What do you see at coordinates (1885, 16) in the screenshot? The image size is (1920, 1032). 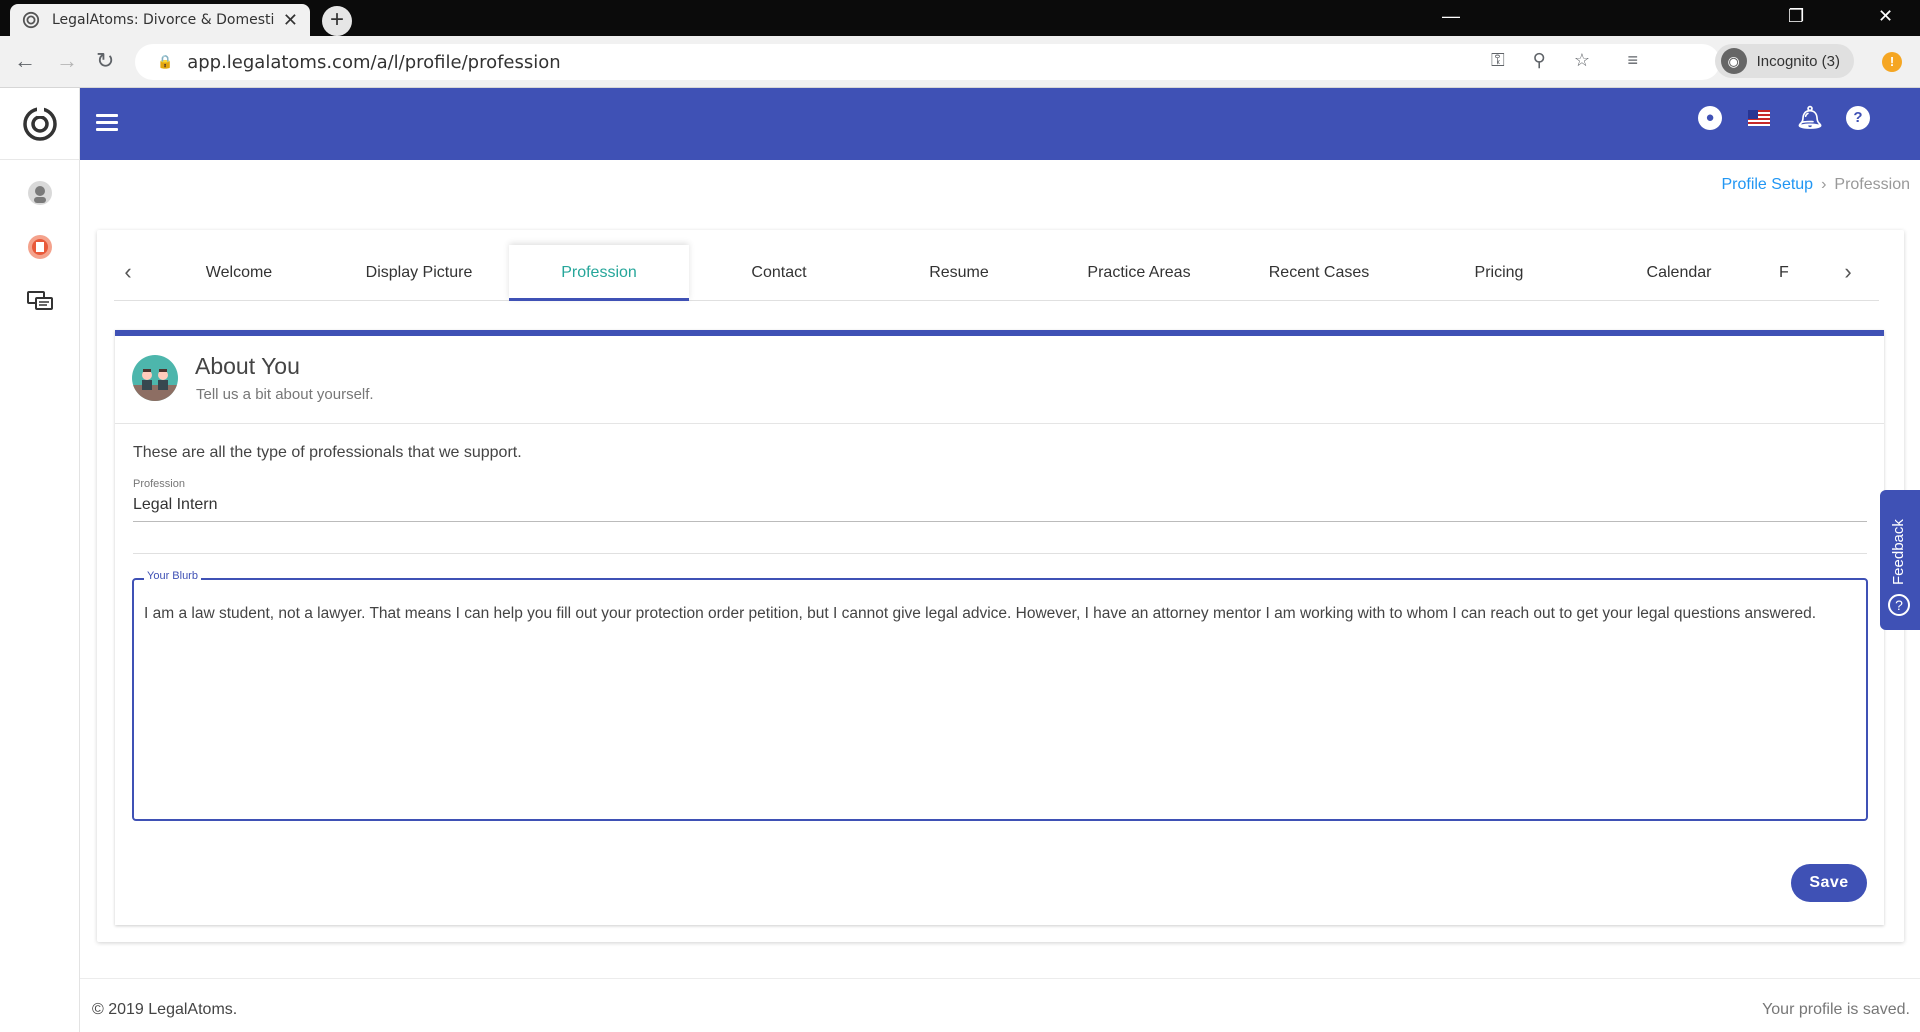 I see `close-window-icon: ✕` at bounding box center [1885, 16].